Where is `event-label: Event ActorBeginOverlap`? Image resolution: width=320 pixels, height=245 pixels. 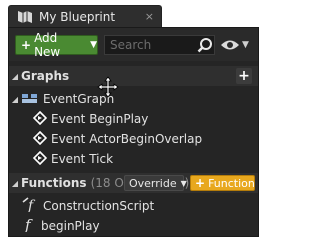 event-label: Event ActorBeginOverlap is located at coordinates (127, 139).